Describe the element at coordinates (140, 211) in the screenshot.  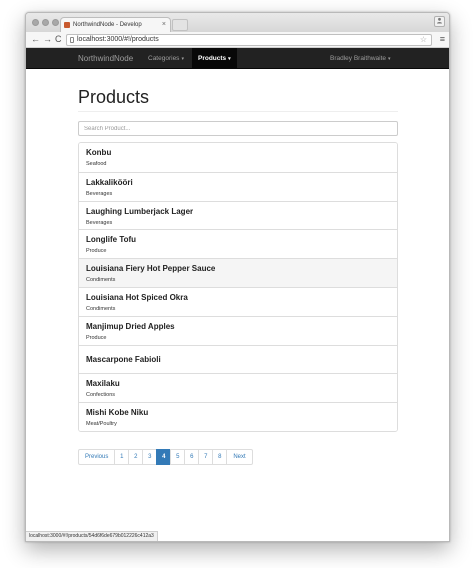
I see `product-name: Laughing Lumberjack Lager` at that location.